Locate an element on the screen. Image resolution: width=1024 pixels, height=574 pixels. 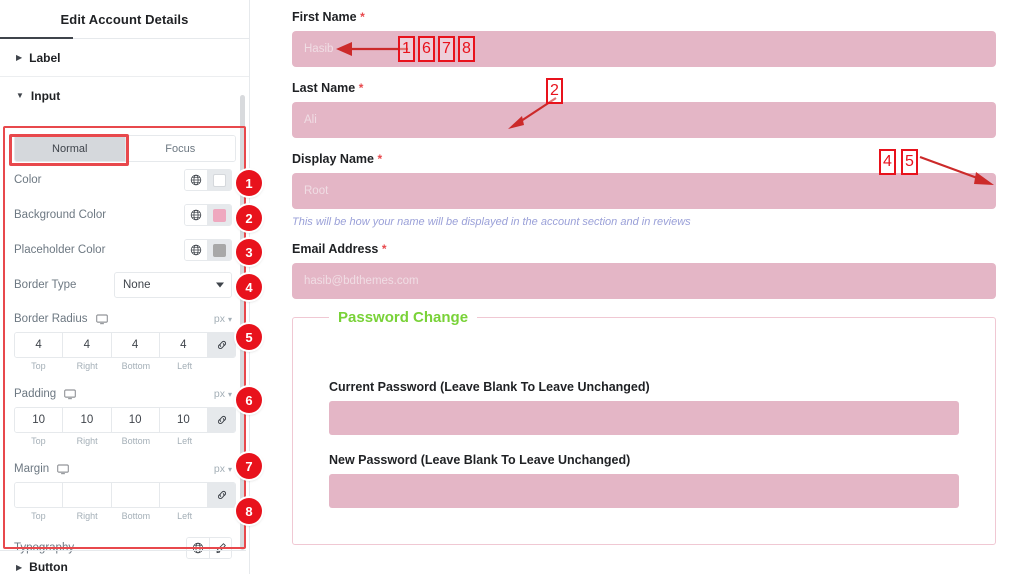
padding-unit: px ▾ is located at coordinates (223, 394).